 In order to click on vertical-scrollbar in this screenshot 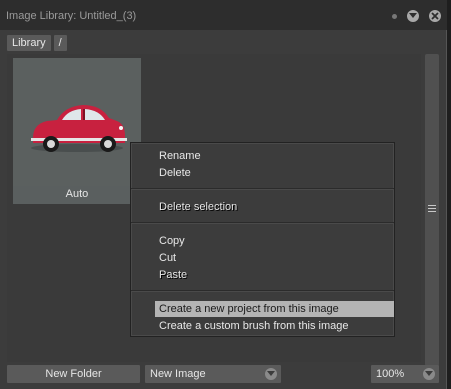, I will do `click(432, 210)`.